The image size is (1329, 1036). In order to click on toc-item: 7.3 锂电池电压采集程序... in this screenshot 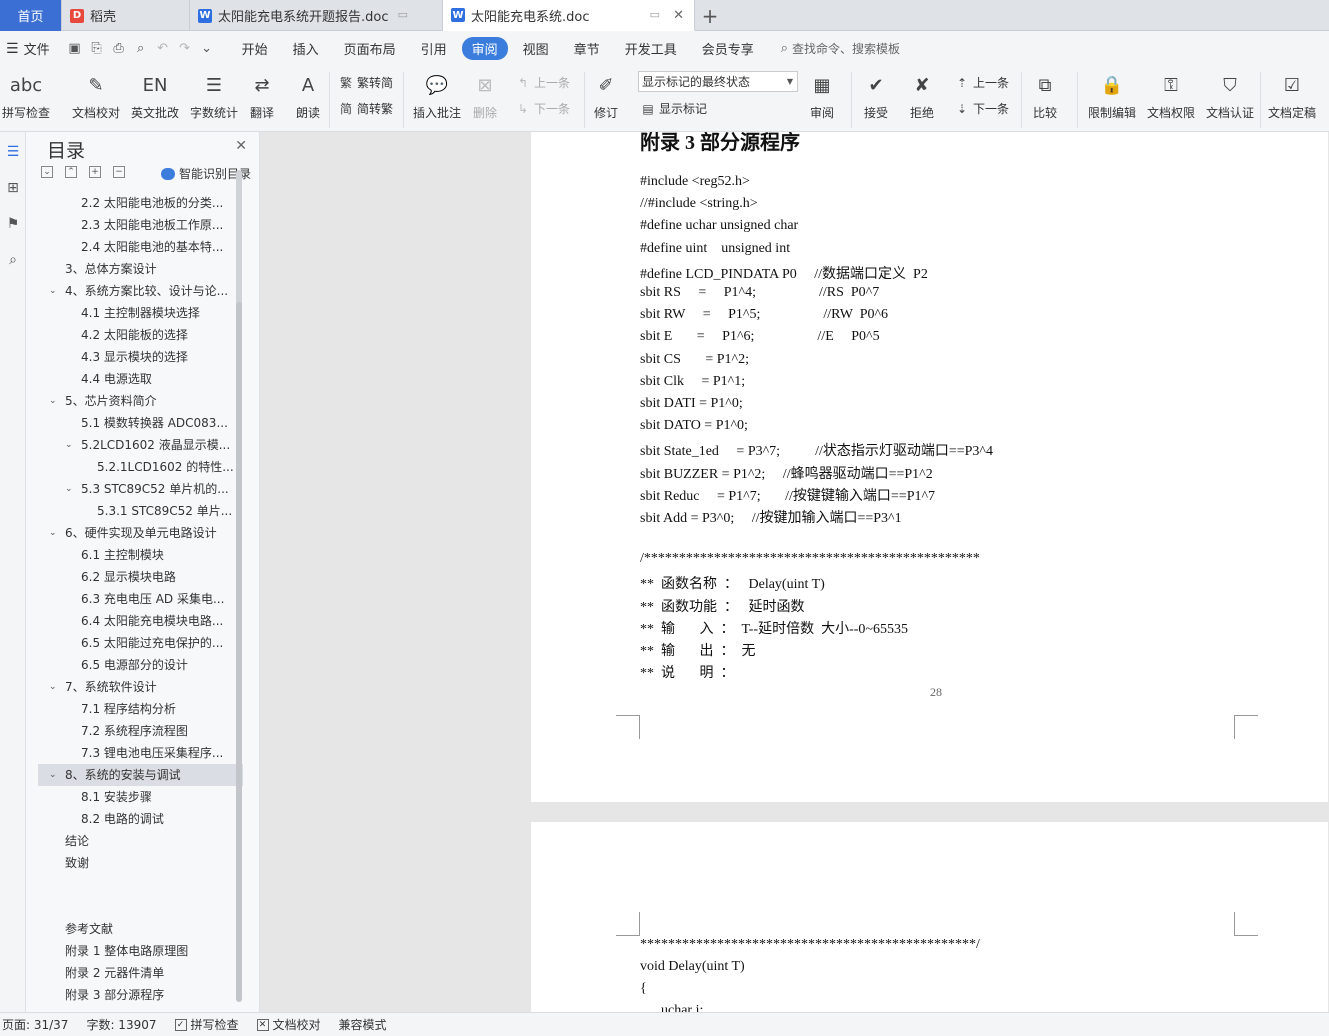, I will do `click(140, 753)`.